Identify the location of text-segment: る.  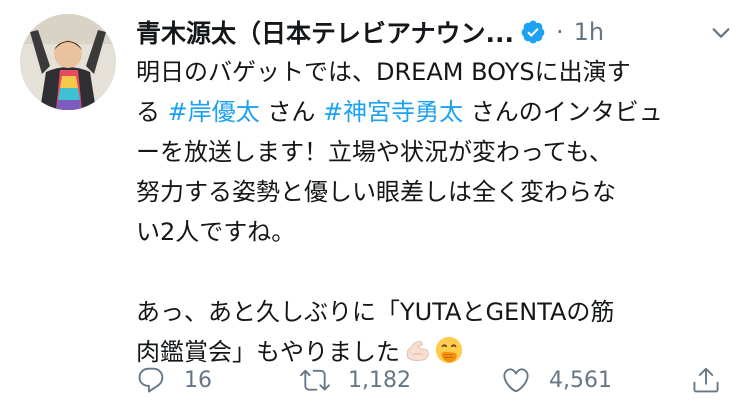
(152, 112).